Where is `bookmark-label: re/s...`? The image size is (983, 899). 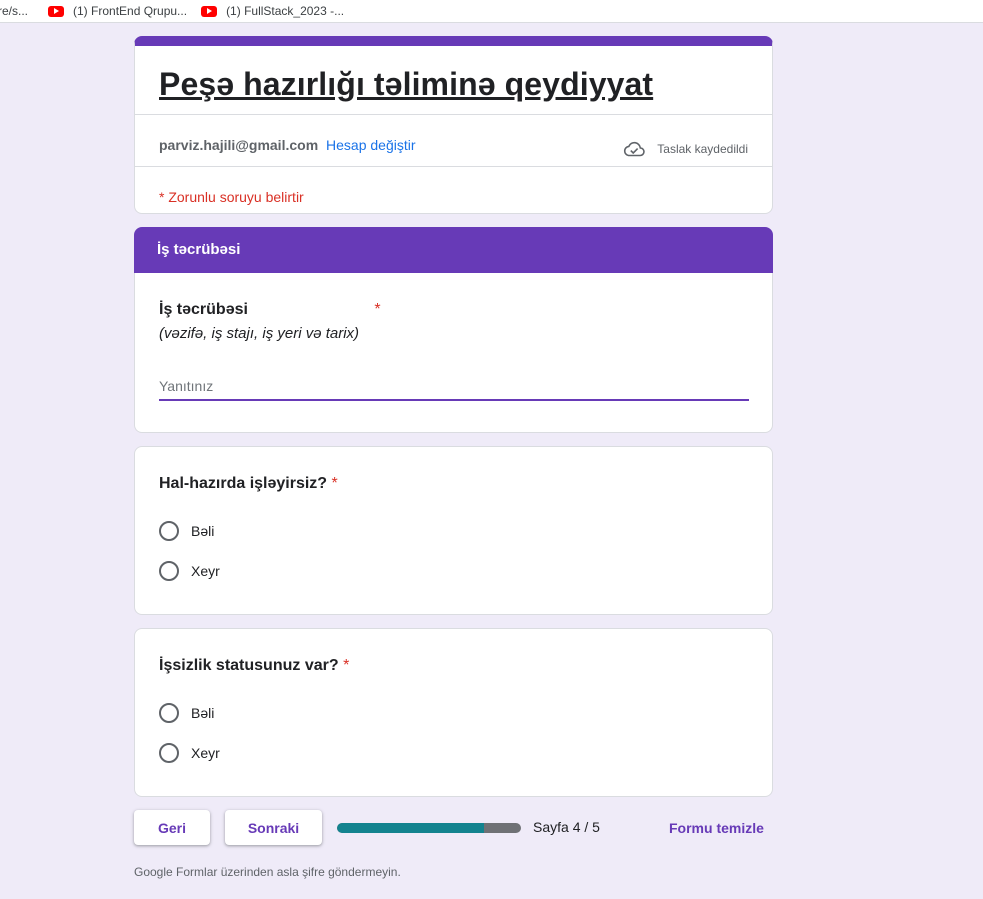 bookmark-label: re/s... is located at coordinates (14, 11).